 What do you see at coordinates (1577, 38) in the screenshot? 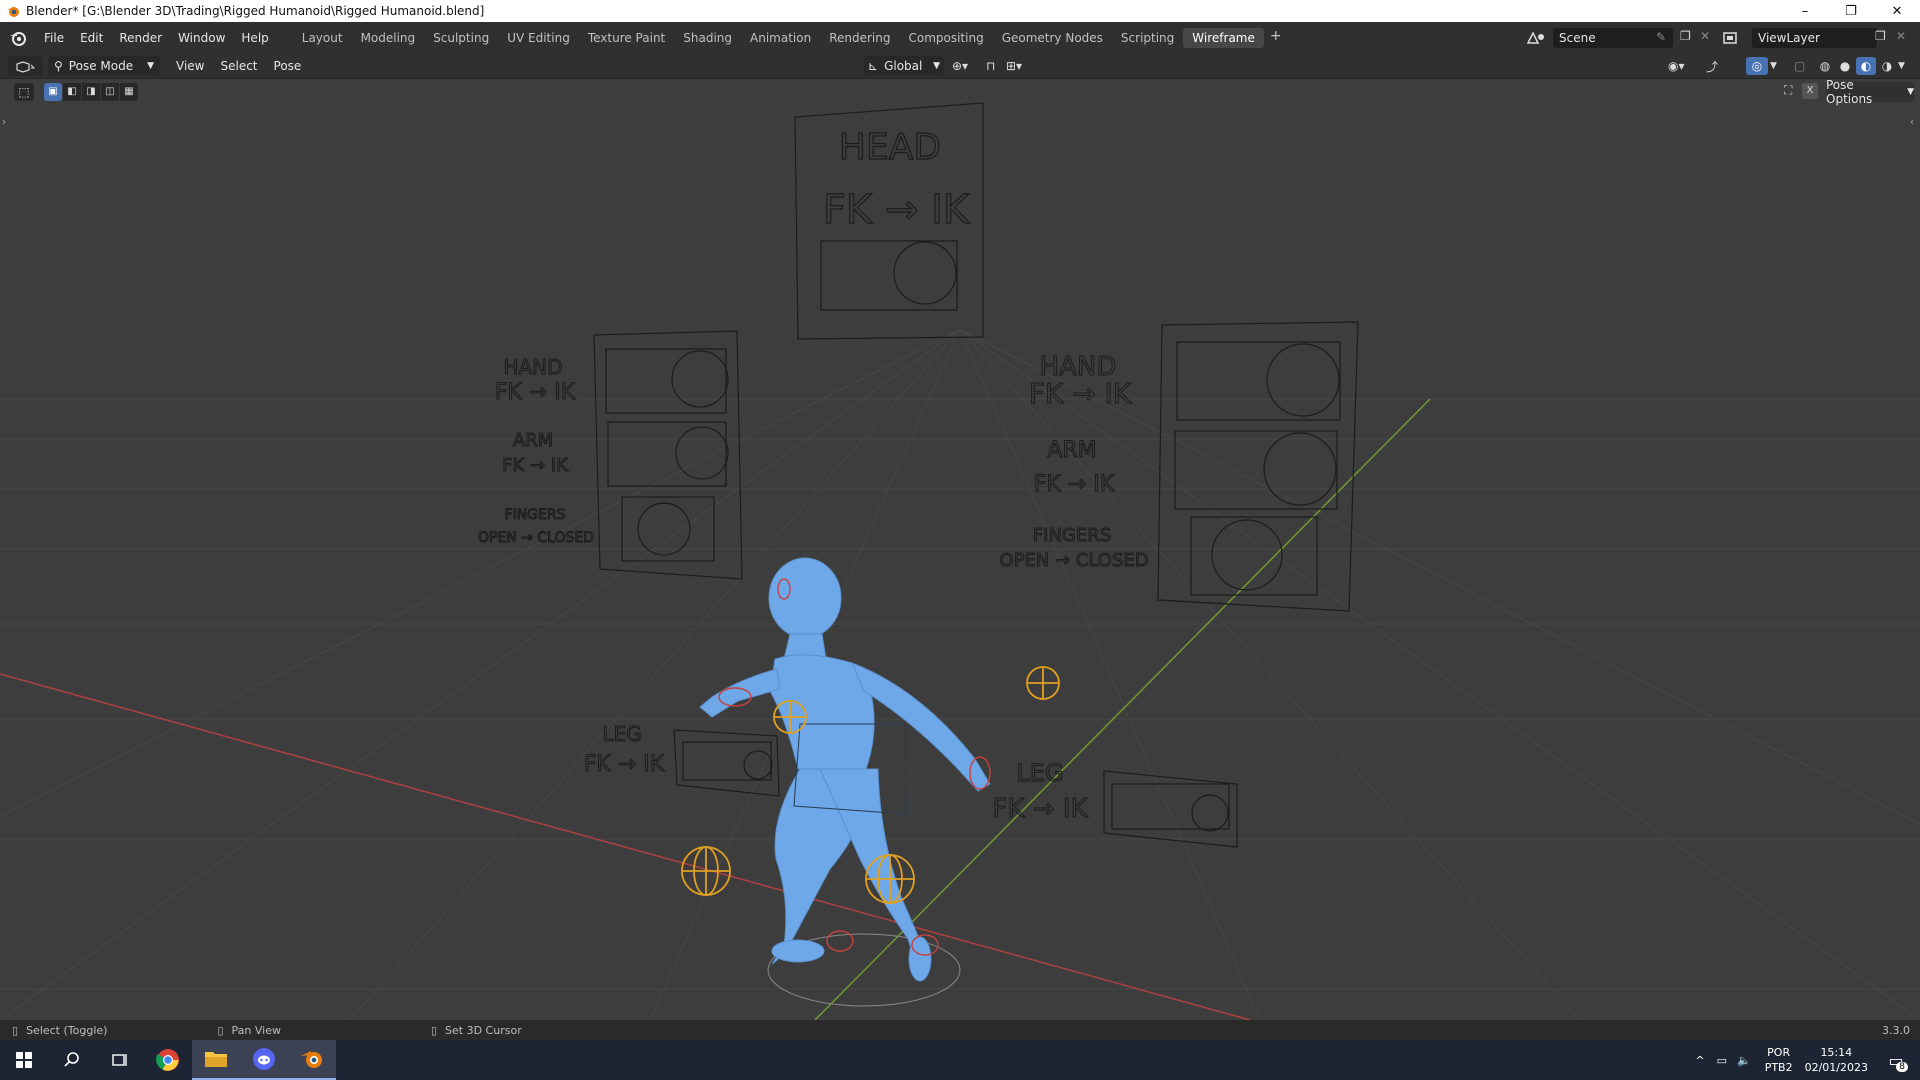
I see `scene-name: Scene` at bounding box center [1577, 38].